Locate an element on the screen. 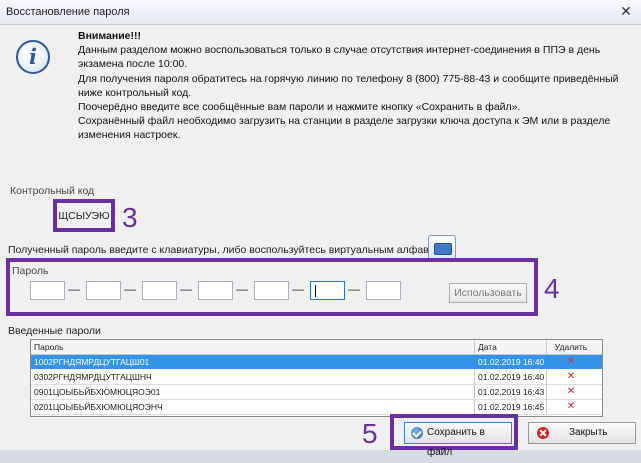  save-button-label: Сохранить в файл is located at coordinates (456, 442).